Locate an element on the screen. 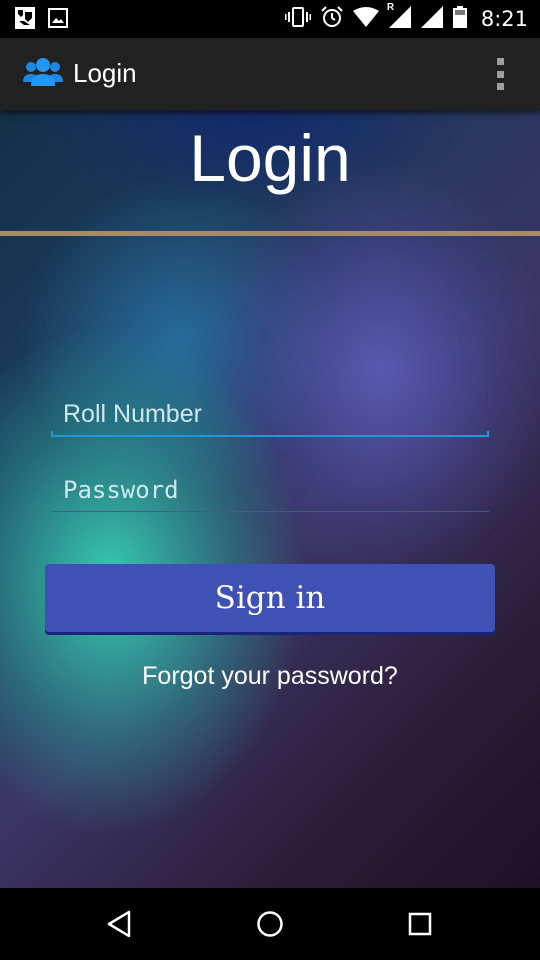 Image resolution: width=540 pixels, height=960 pixels. status-time: 8:21 is located at coordinates (504, 19).